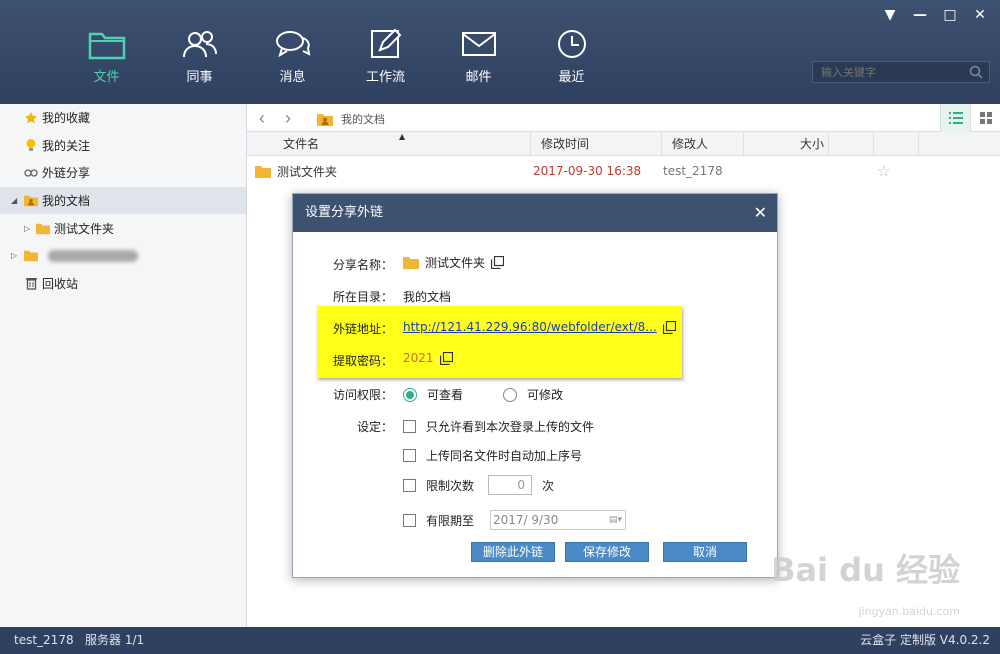 The image size is (1000, 654). Describe the element at coordinates (445, 395) in the screenshot. I see `radio-view-label: 可查看` at that location.